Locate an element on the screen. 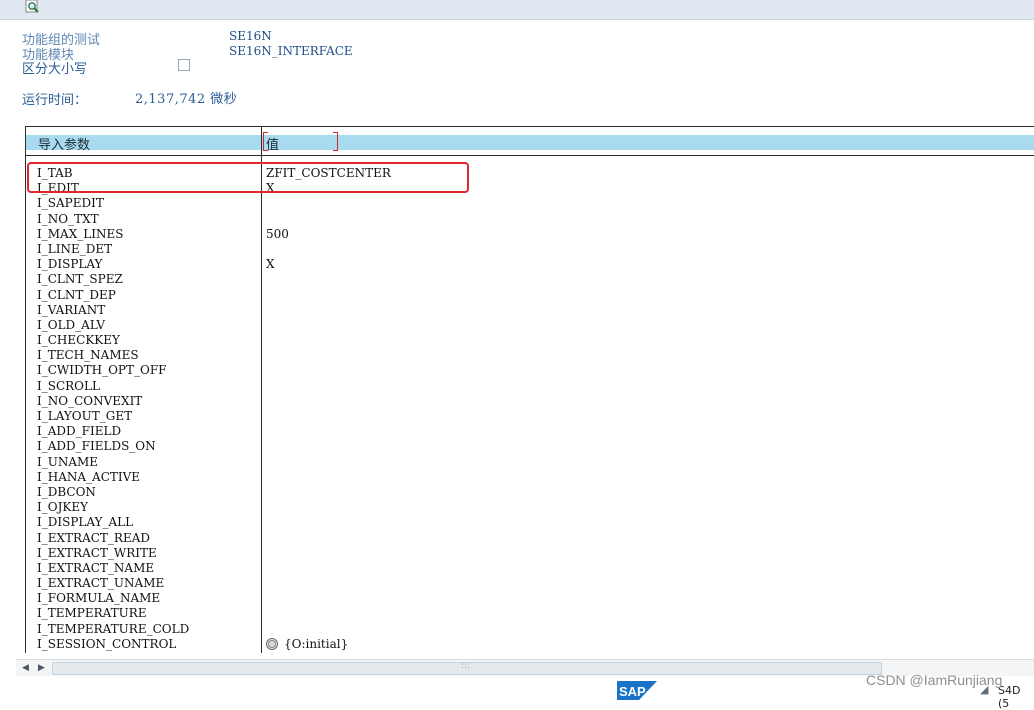 The width and height of the screenshot is (1034, 710). header-value-bracket-right is located at coordinates (335, 141).